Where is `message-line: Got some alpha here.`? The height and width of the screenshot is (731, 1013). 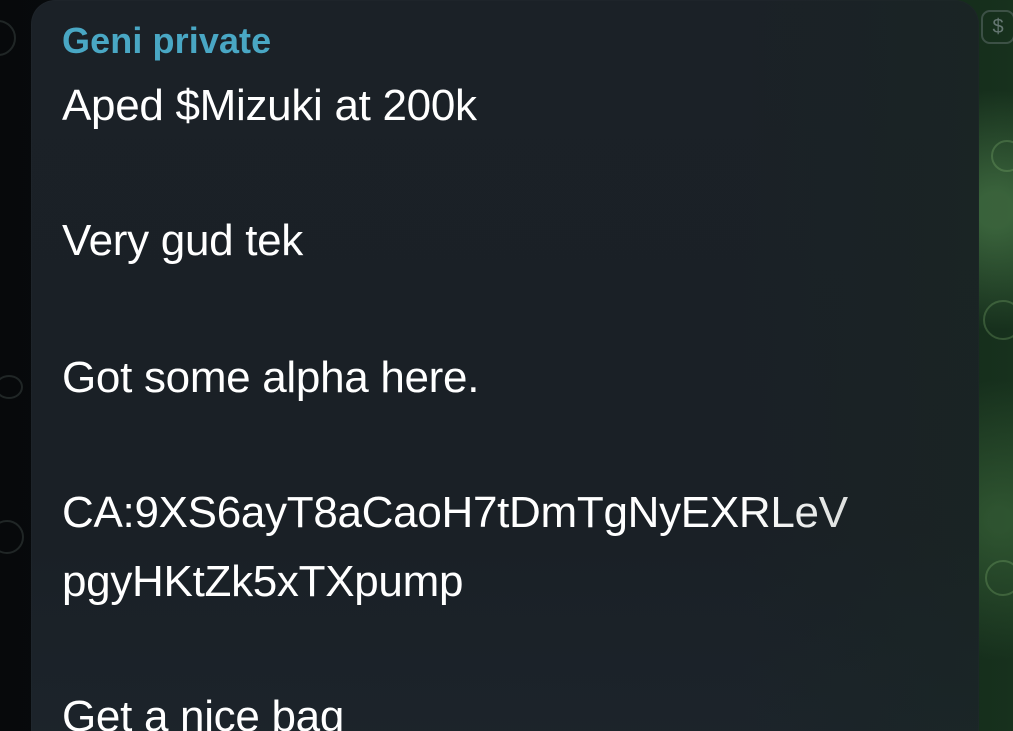
message-line: Got some alpha here. is located at coordinates (271, 377).